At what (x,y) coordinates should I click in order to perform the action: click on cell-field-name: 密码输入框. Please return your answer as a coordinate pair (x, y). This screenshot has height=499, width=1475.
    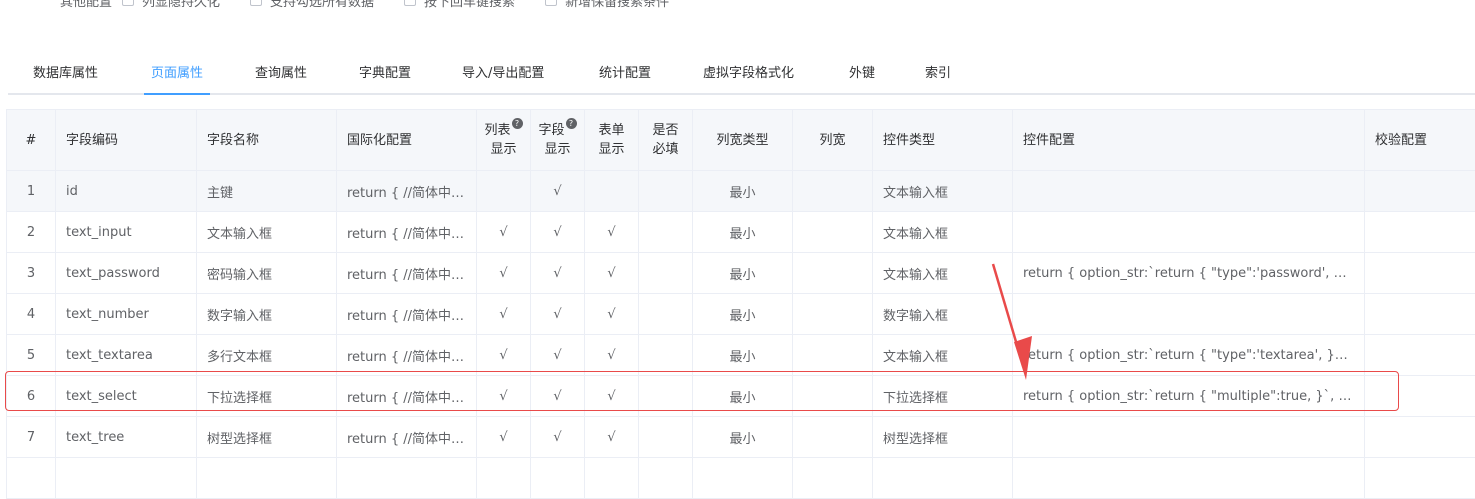
    Looking at the image, I should click on (267, 273).